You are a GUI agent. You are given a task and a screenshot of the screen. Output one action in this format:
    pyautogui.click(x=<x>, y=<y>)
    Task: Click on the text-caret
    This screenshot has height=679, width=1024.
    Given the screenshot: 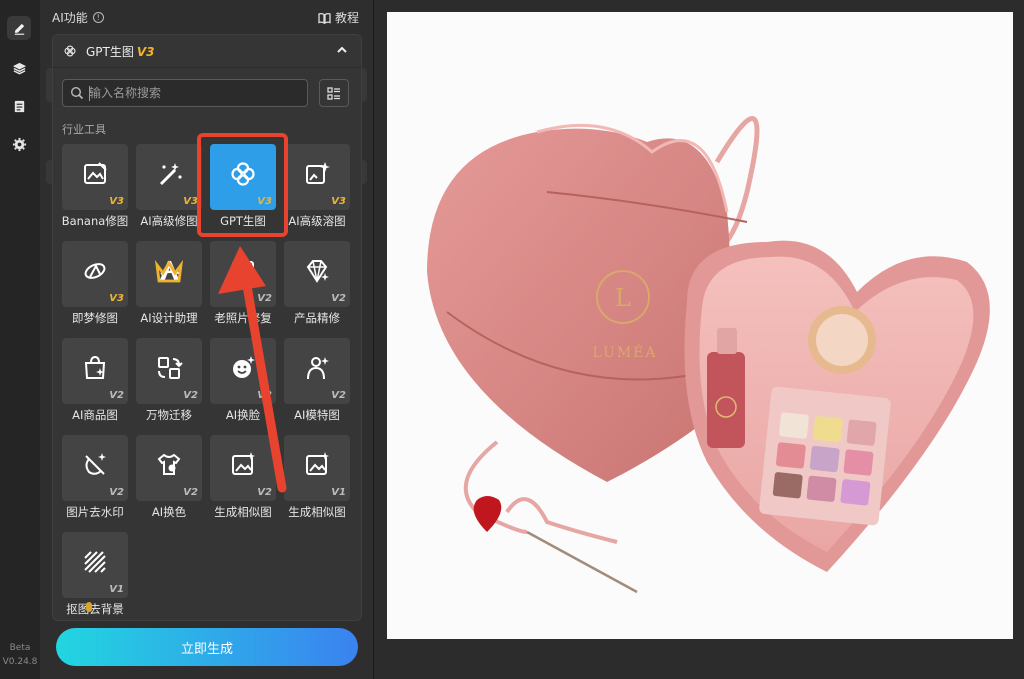 What is the action you would take?
    pyautogui.click(x=89, y=93)
    